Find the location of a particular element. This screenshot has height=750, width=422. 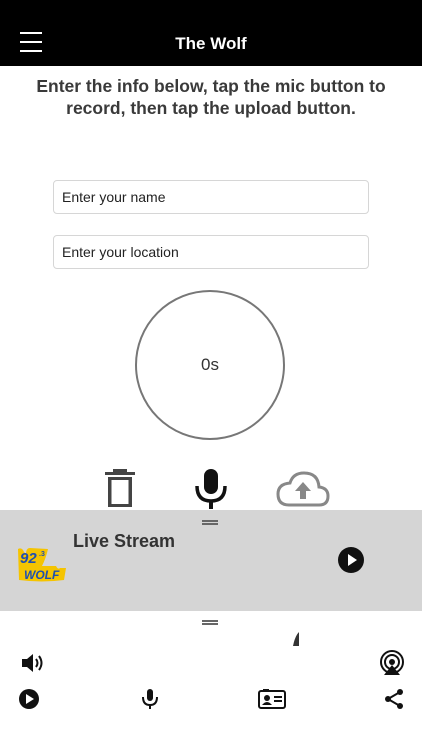

volume-icon is located at coordinates (33, 663).